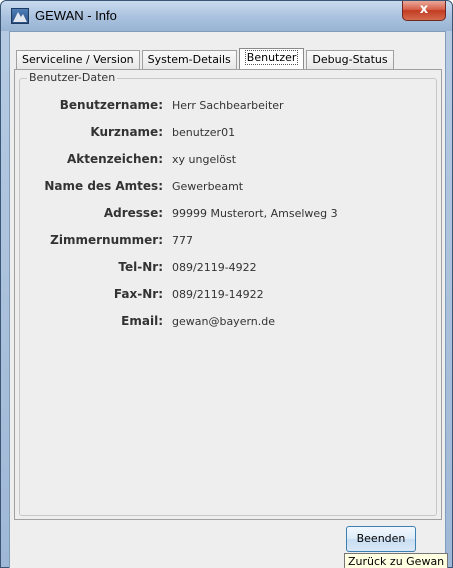  I want to click on tab-system-details: System-Details, so click(189, 60).